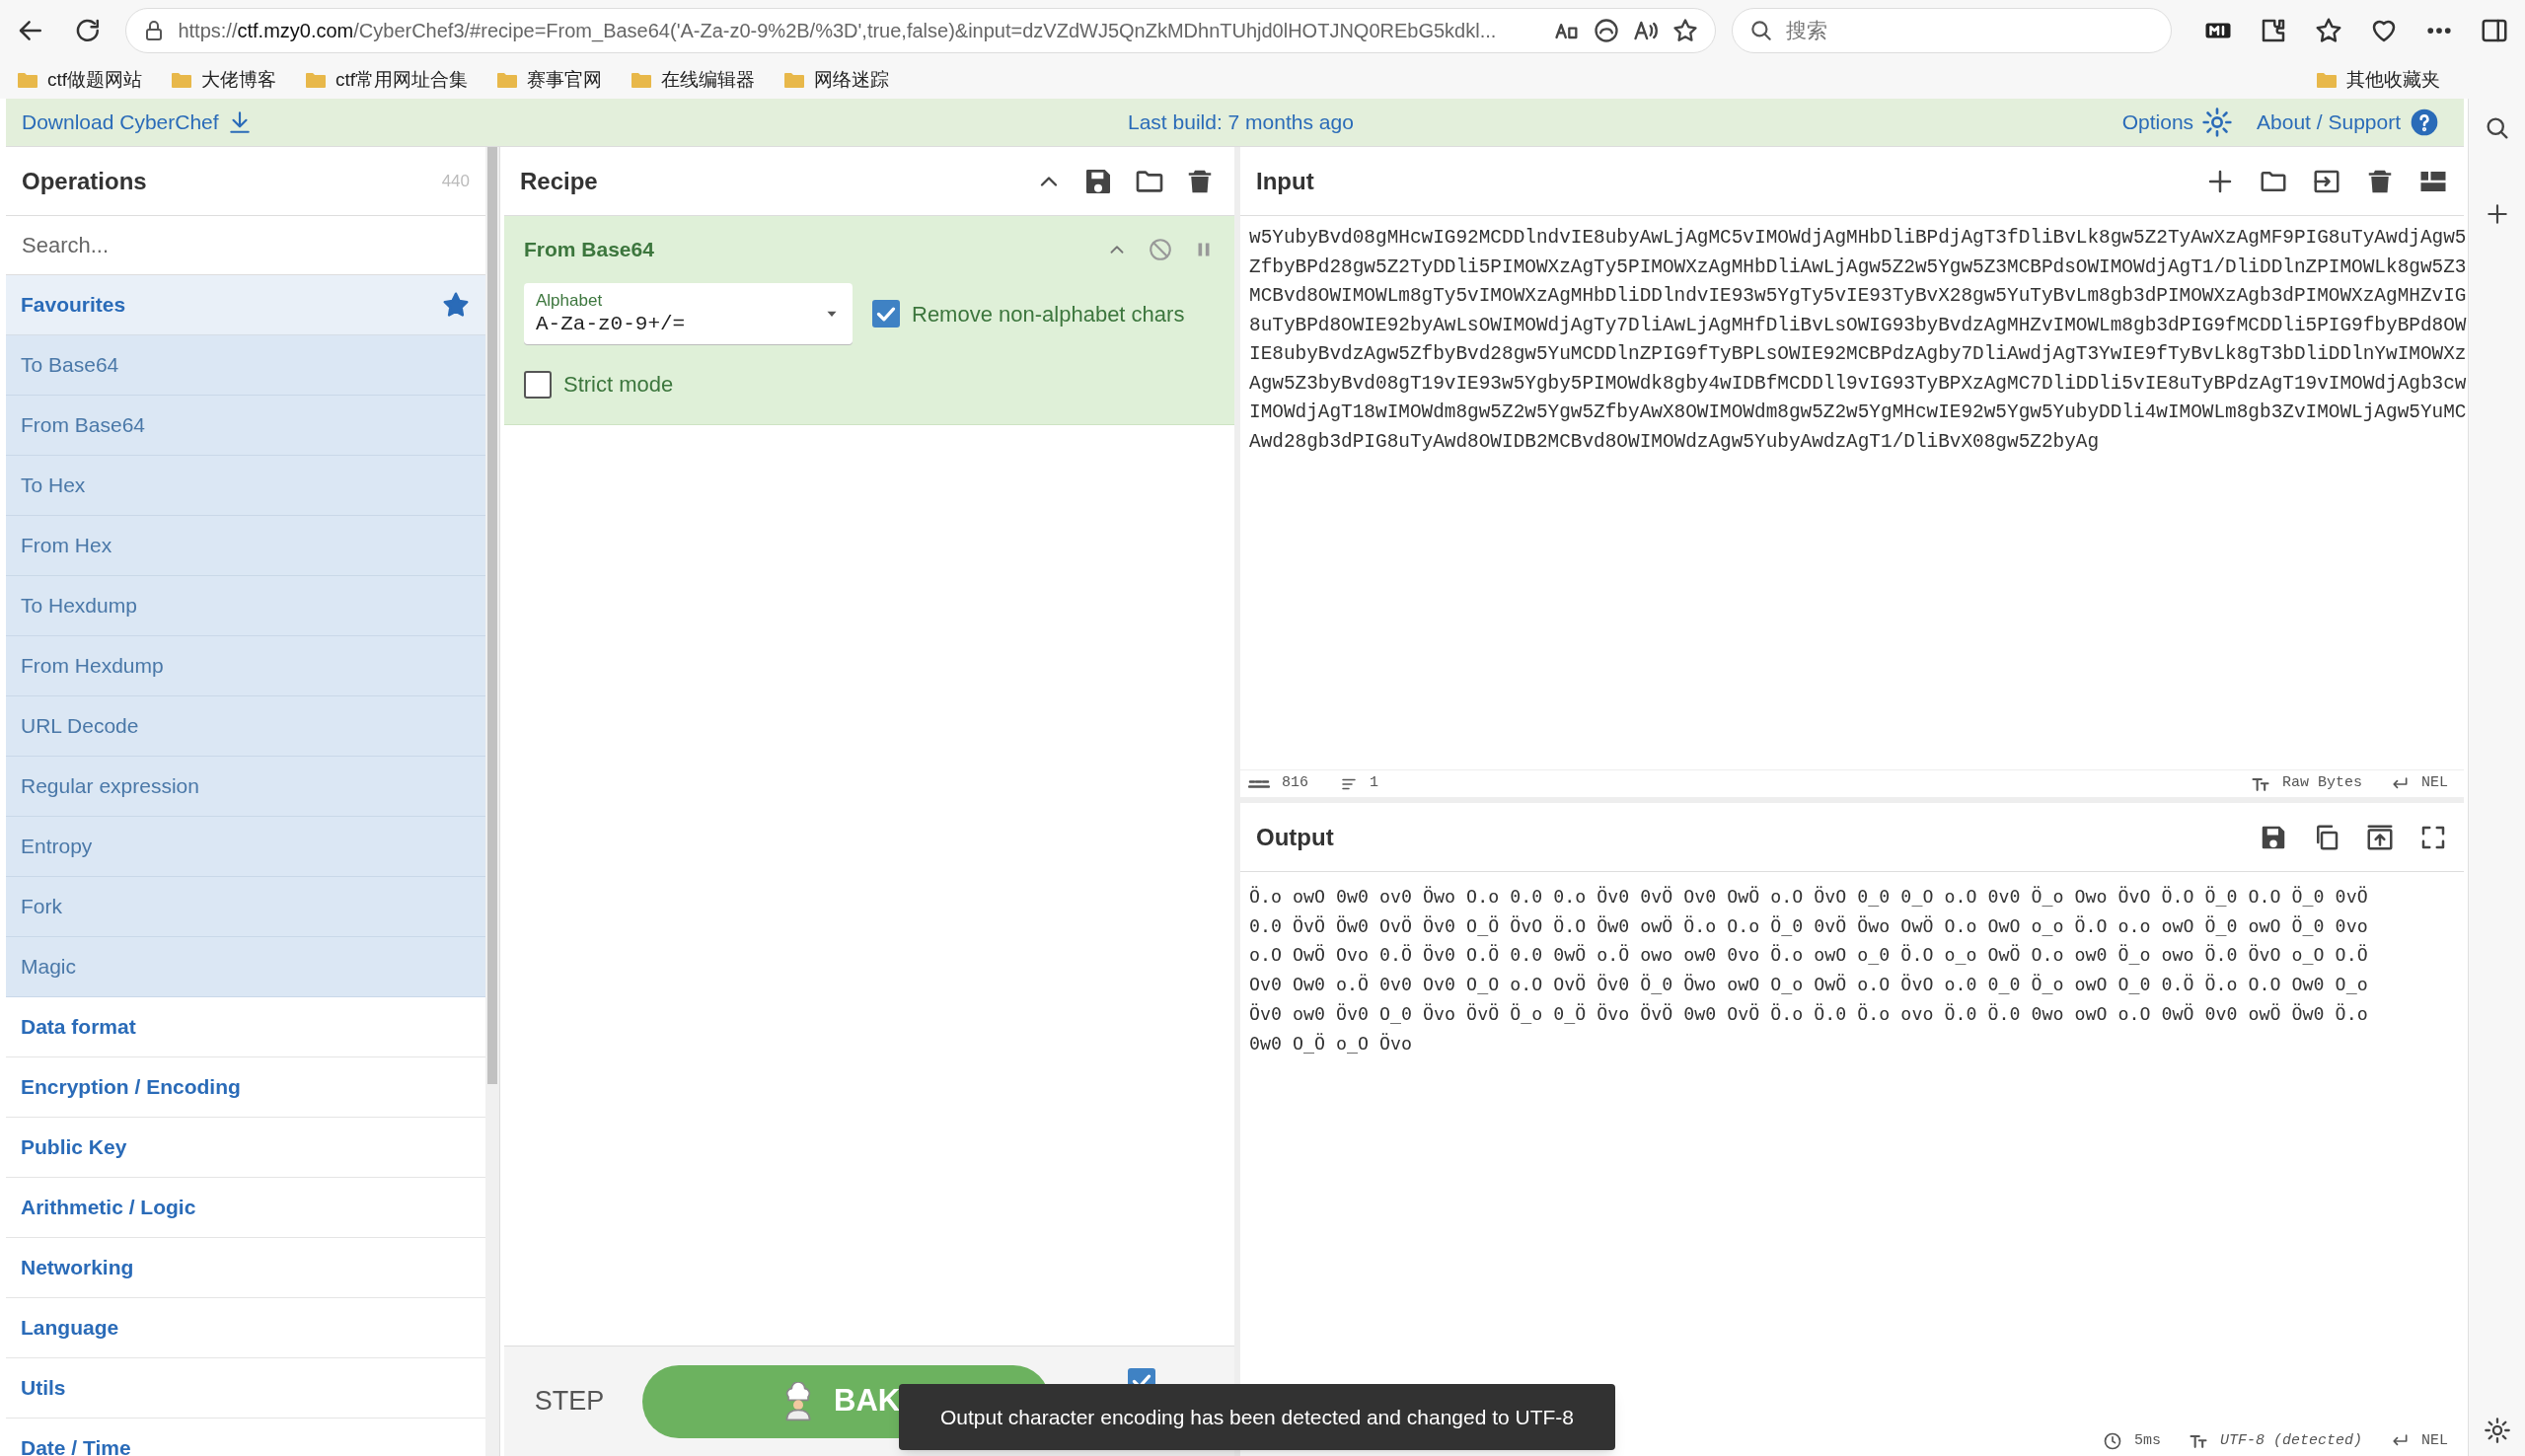 This screenshot has width=2525, height=1456. I want to click on panel-title: Operations, so click(85, 181).